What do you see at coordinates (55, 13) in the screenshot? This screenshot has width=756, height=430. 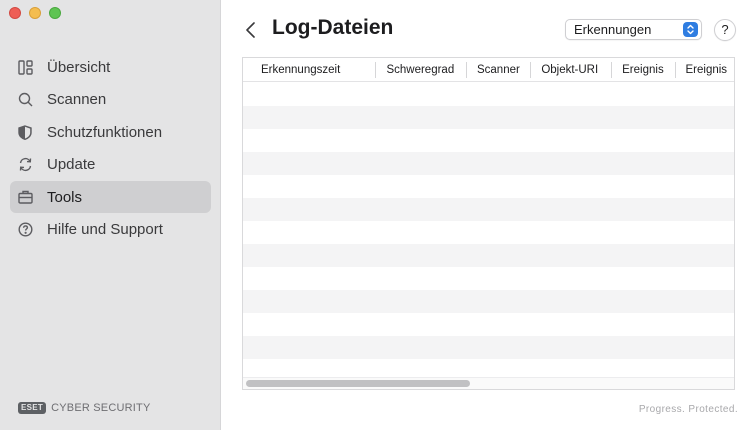 I see `zoom-window-button` at bounding box center [55, 13].